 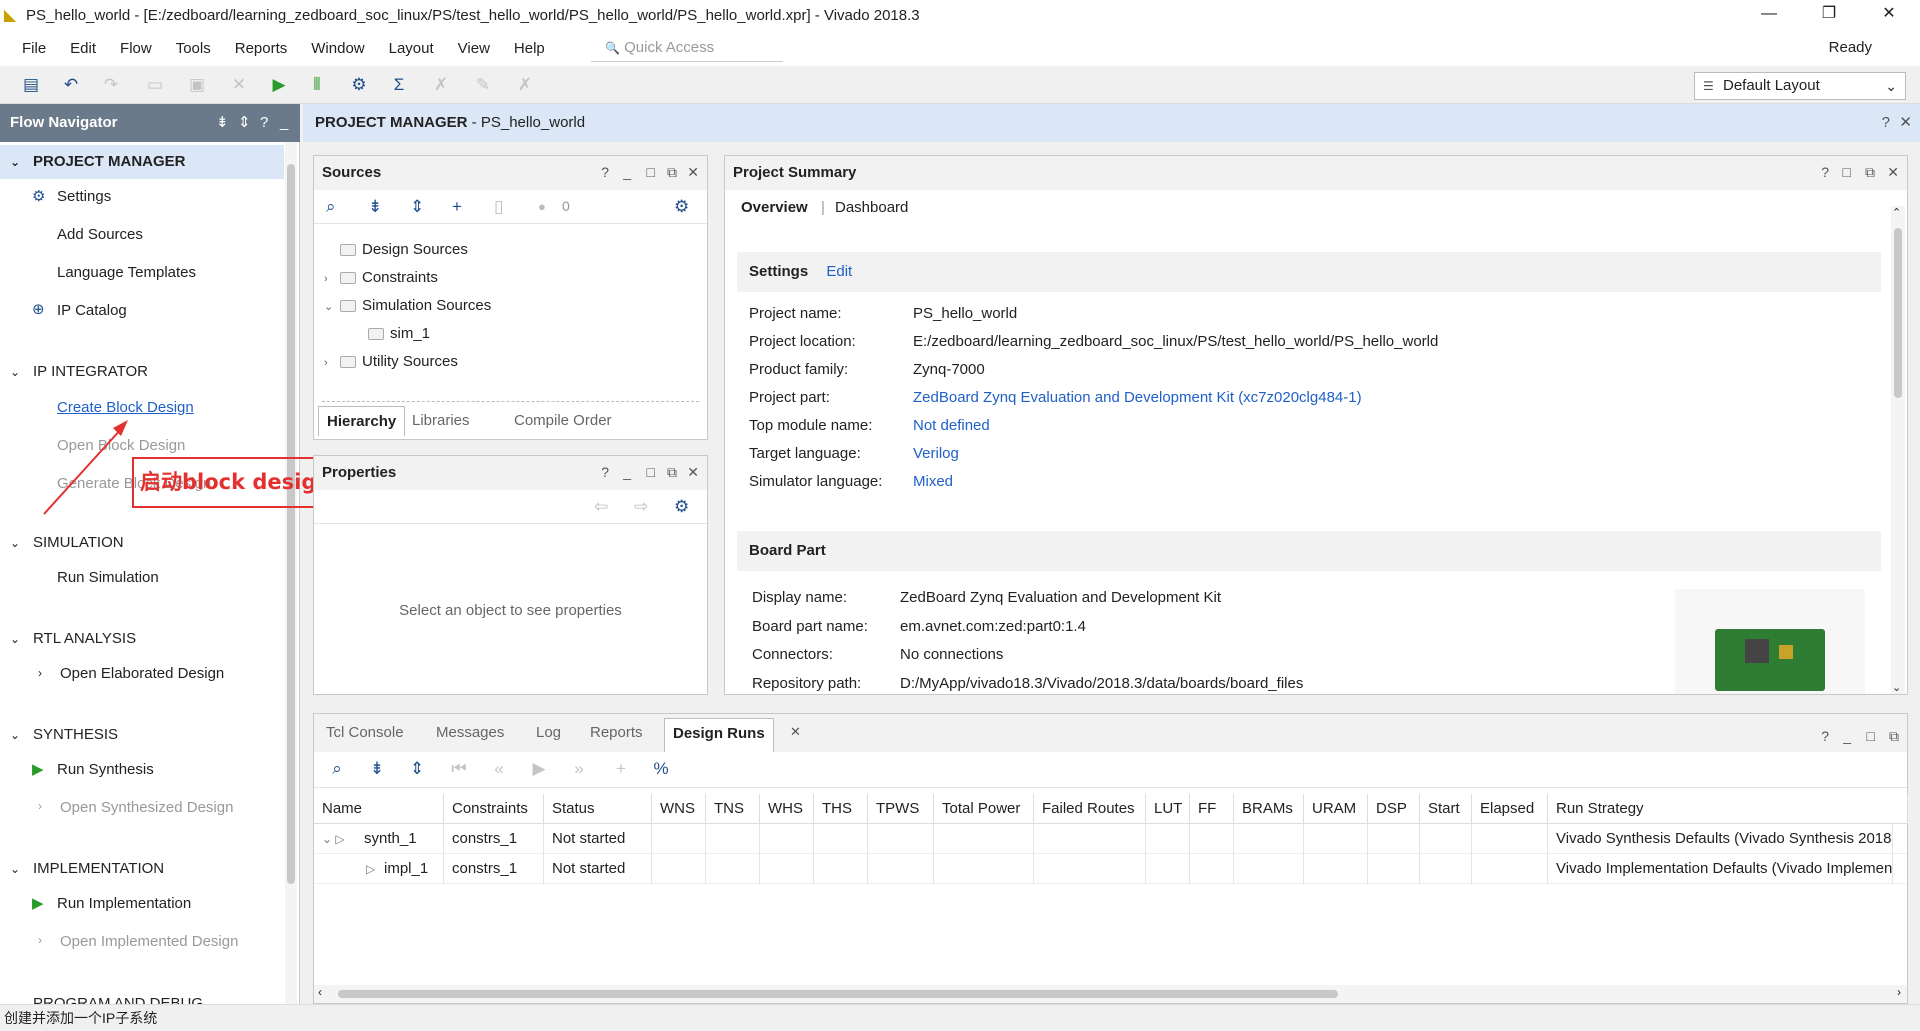 What do you see at coordinates (100, 235) in the screenshot?
I see `nav-add-sources: Add Sources` at bounding box center [100, 235].